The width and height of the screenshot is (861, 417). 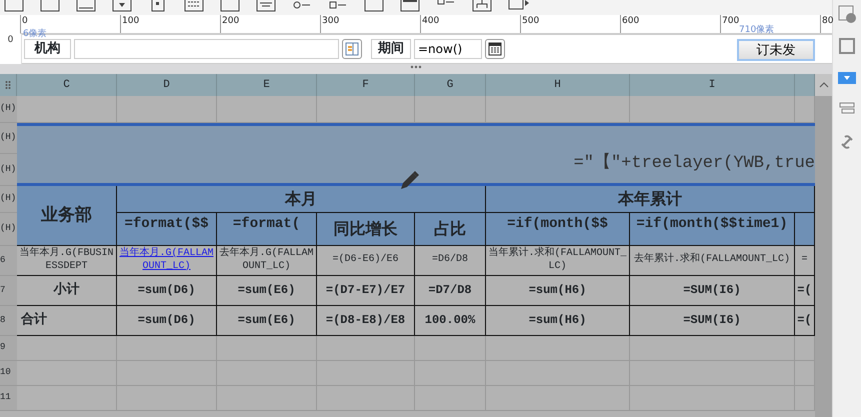 What do you see at coordinates (366, 261) in the screenshot?
I see `table-cell: =(D6-E6)/E6` at bounding box center [366, 261].